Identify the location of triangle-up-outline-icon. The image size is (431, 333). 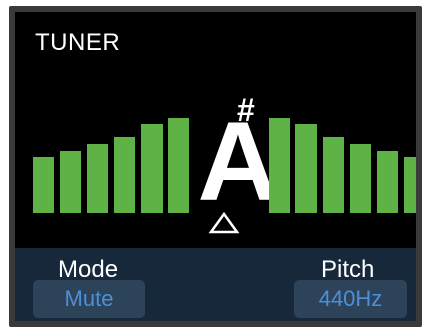
(224, 222).